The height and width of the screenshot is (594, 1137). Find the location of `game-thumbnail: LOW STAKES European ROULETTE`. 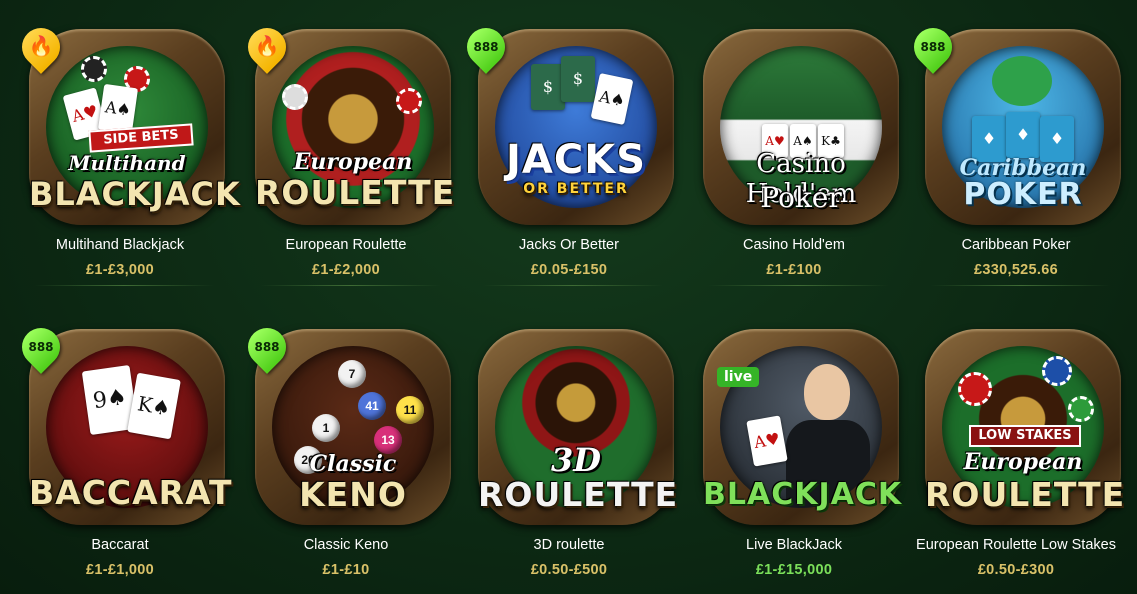

game-thumbnail: LOW STAKES European ROULETTE is located at coordinates (1025, 427).